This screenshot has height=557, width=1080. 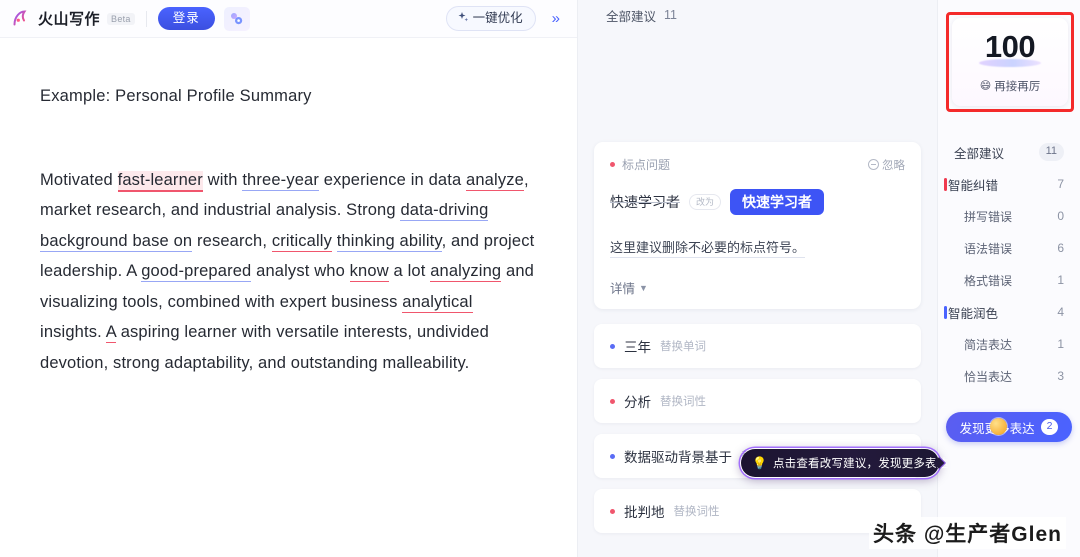 I want to click on apply-replacement-button: 快速学习者, so click(x=777, y=202).